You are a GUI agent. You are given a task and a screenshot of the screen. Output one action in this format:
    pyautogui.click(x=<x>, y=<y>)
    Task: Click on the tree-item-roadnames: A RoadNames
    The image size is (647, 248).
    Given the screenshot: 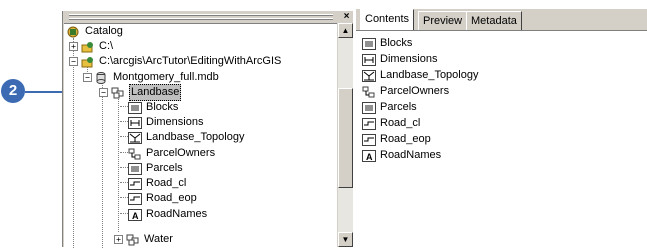 What is the action you would take?
    pyautogui.click(x=167, y=214)
    